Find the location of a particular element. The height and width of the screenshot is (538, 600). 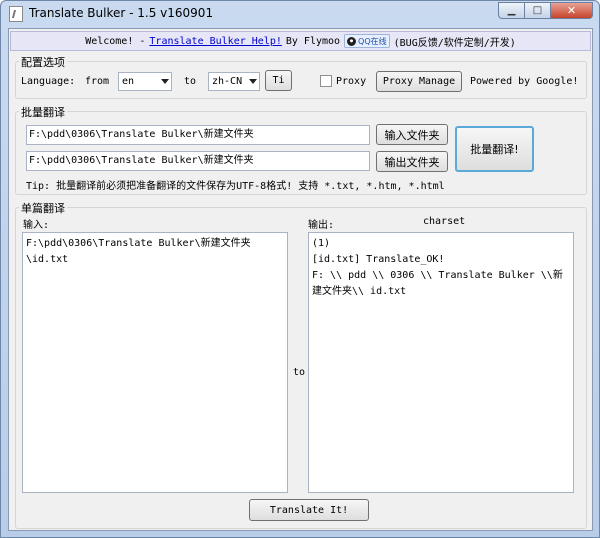

qq-icon is located at coordinates (352, 41).